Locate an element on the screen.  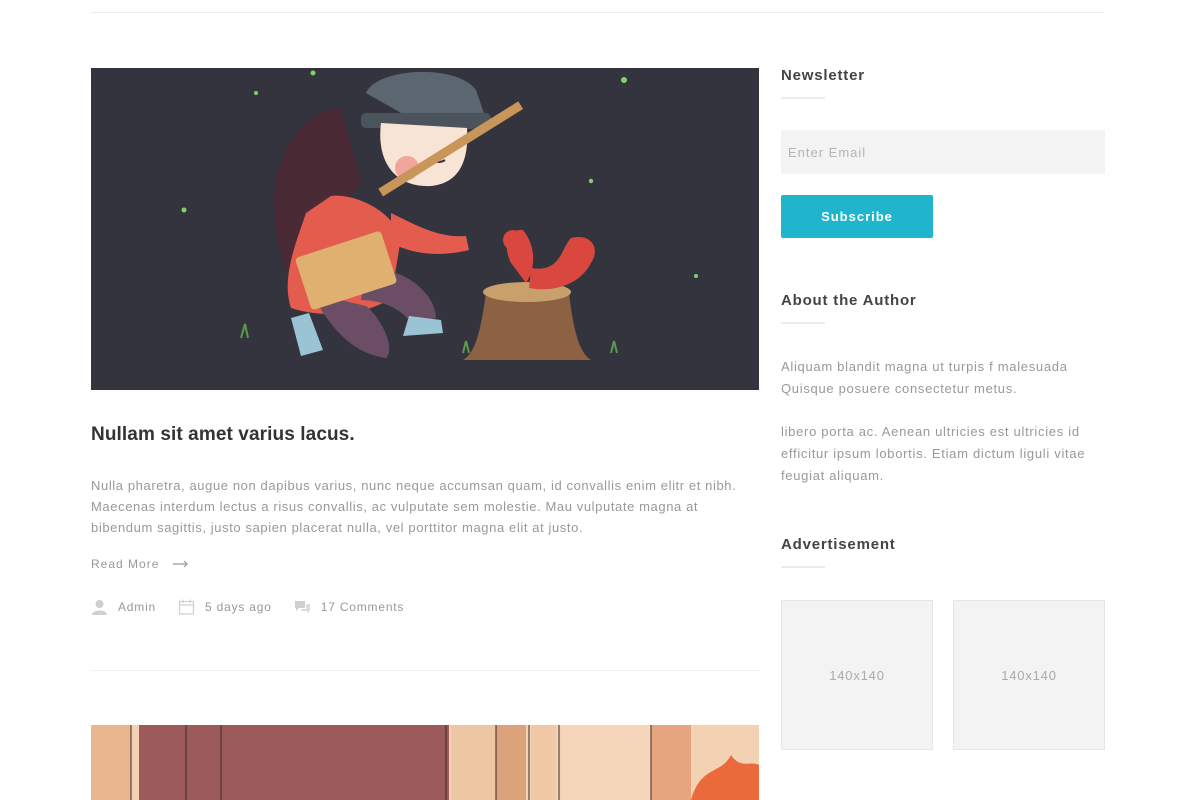
read-more-label: Read More is located at coordinates (125, 564).